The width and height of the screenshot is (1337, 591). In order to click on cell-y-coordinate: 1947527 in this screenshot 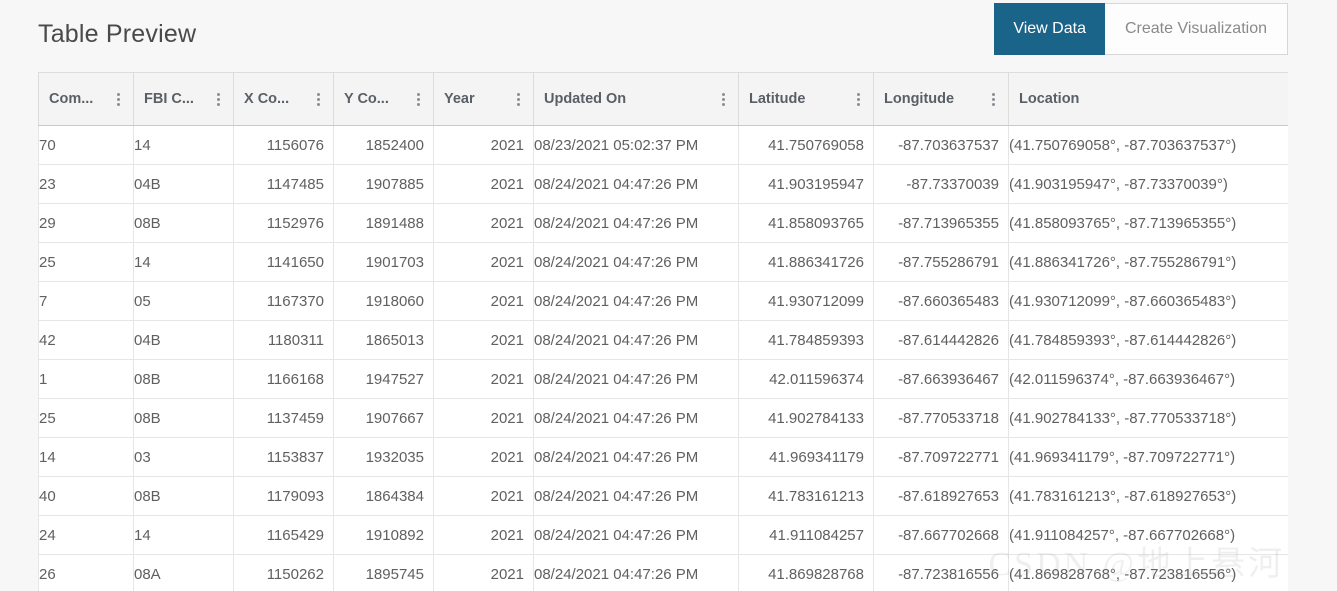, I will do `click(383, 379)`.